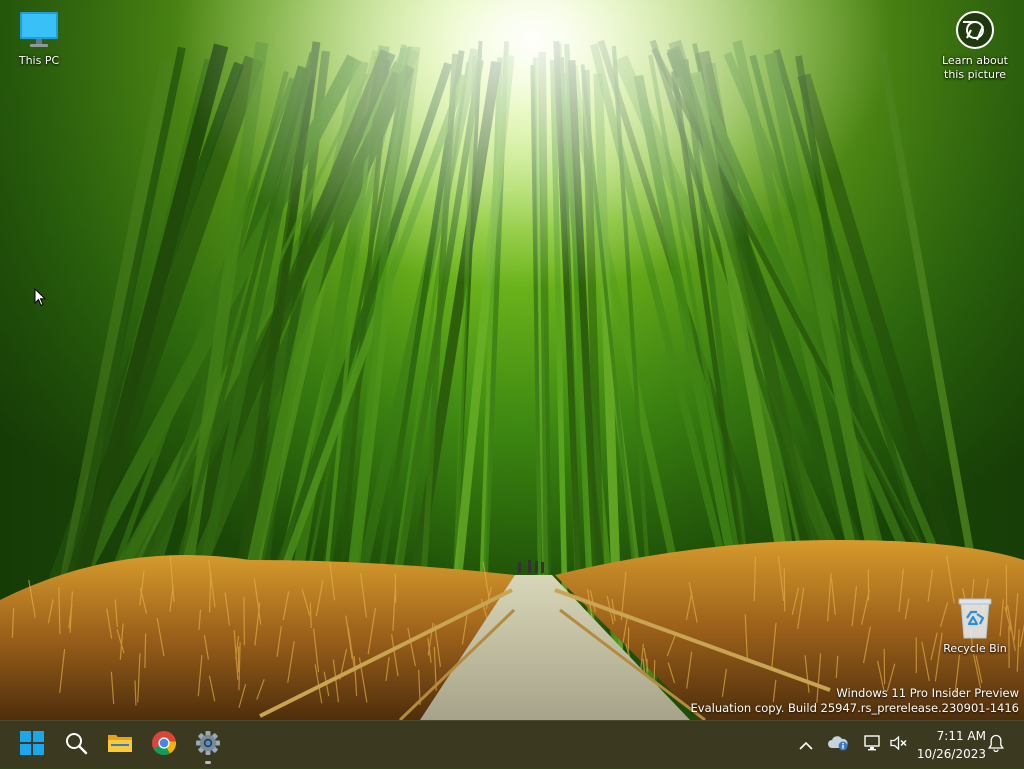 This screenshot has width=1024, height=769. Describe the element at coordinates (899, 745) in the screenshot. I see `volume-muted-icon` at that location.